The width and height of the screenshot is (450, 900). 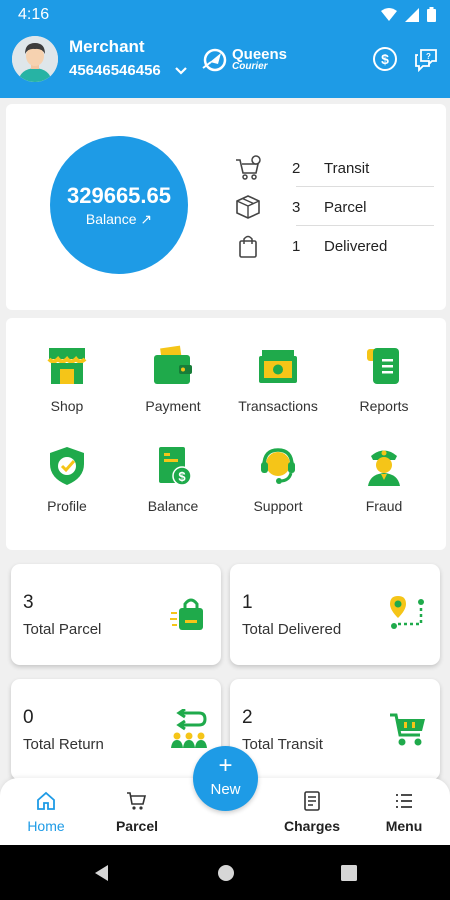 What do you see at coordinates (115, 70) in the screenshot?
I see `merchant-phone: 45646546456` at bounding box center [115, 70].